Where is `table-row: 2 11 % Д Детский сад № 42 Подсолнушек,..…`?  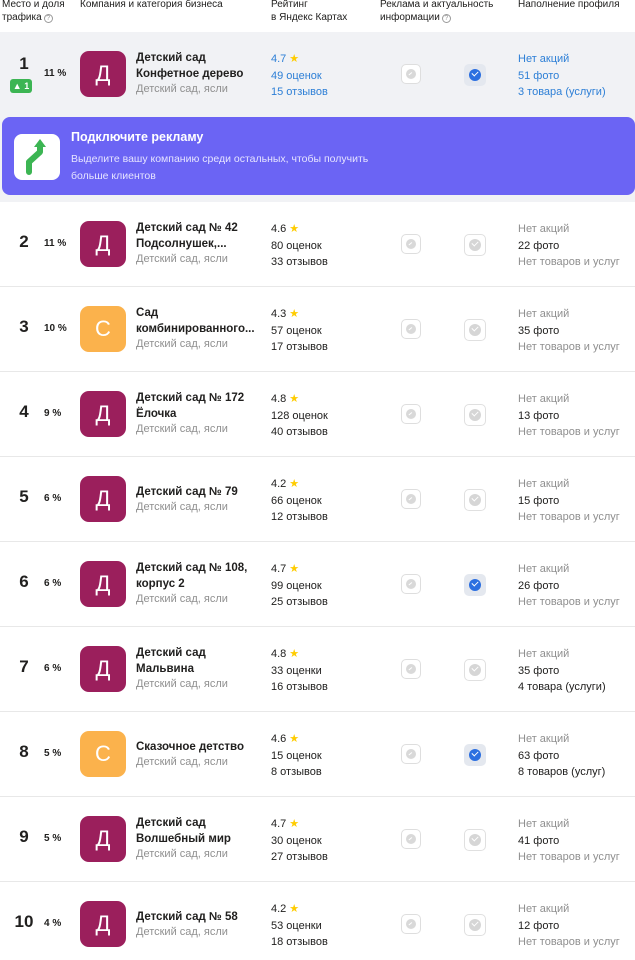 table-row: 2 11 % Д Детский сад № 42 Подсолнушек,..… is located at coordinates (317, 244).